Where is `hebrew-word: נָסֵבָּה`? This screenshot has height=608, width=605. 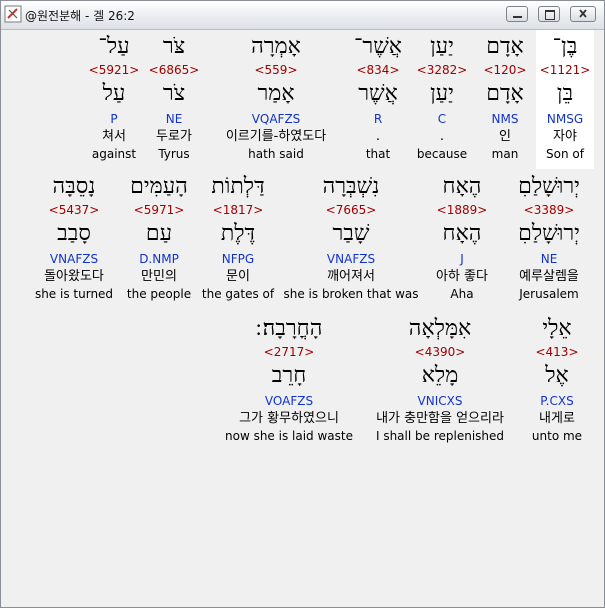
hebrew-word: נָסֵבָּה is located at coordinates (74, 186).